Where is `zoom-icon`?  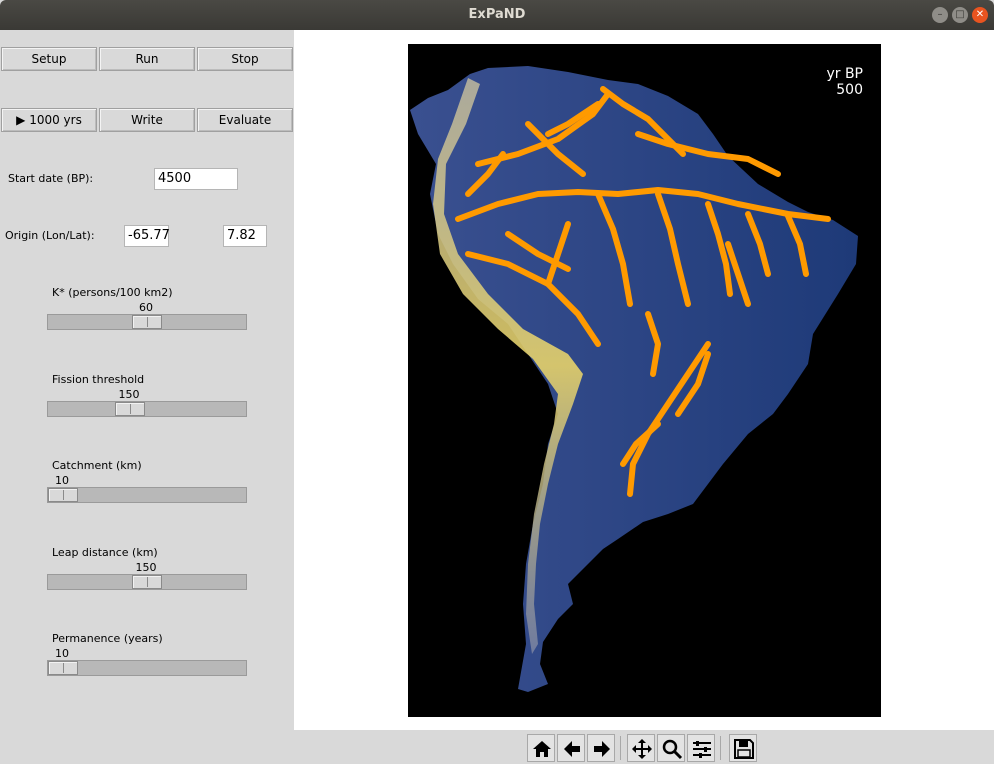 zoom-icon is located at coordinates (671, 748).